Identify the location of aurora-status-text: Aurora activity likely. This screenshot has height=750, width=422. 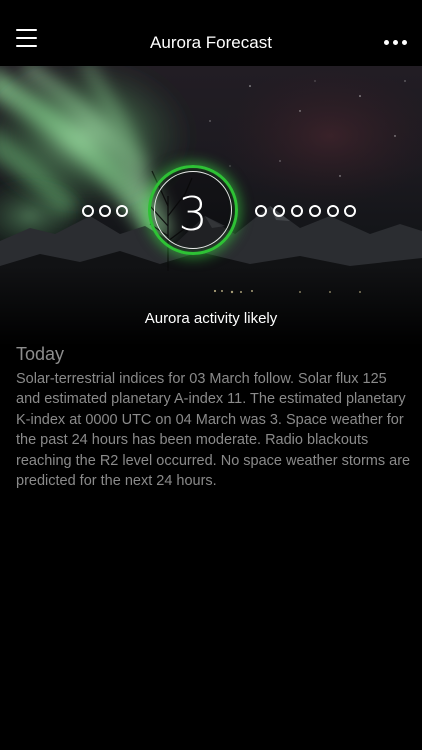
(211, 318).